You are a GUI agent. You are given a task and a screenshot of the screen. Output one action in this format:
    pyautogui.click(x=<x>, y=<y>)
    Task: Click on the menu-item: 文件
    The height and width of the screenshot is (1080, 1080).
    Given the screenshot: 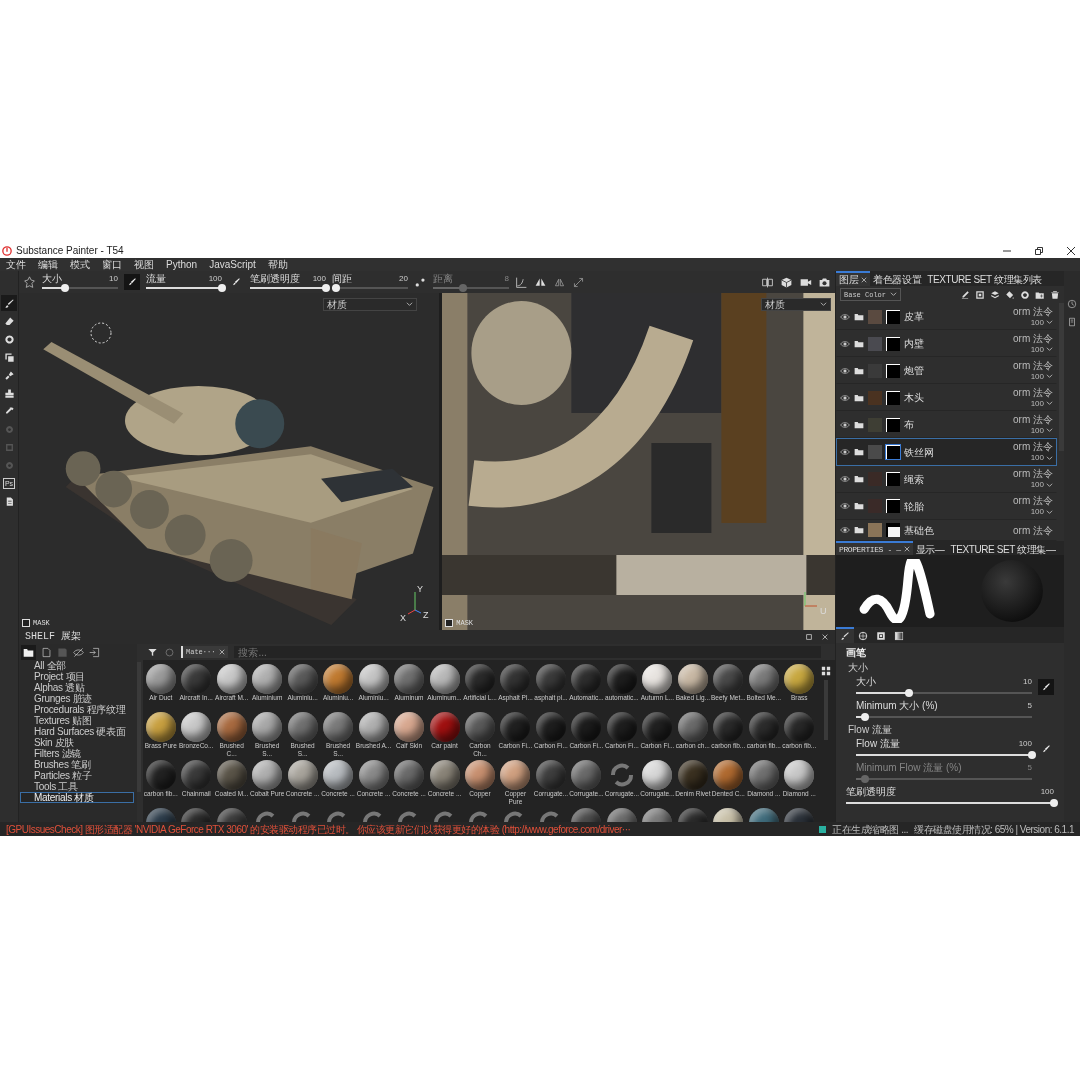 What is the action you would take?
    pyautogui.click(x=16, y=264)
    